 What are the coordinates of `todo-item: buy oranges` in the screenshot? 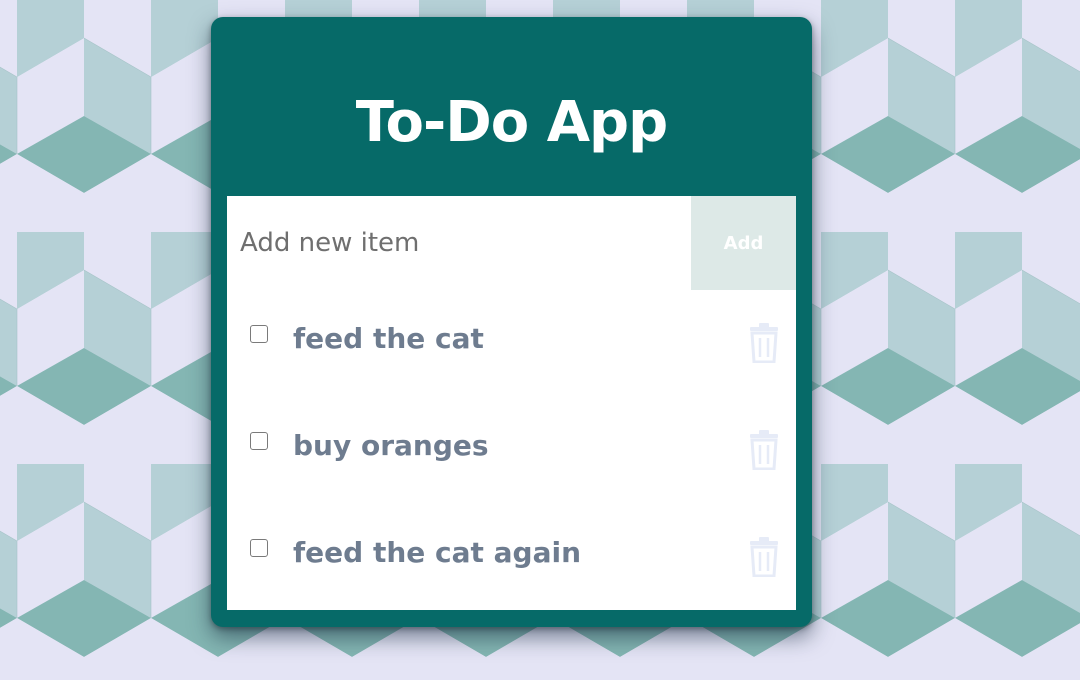 It's located at (511, 450).